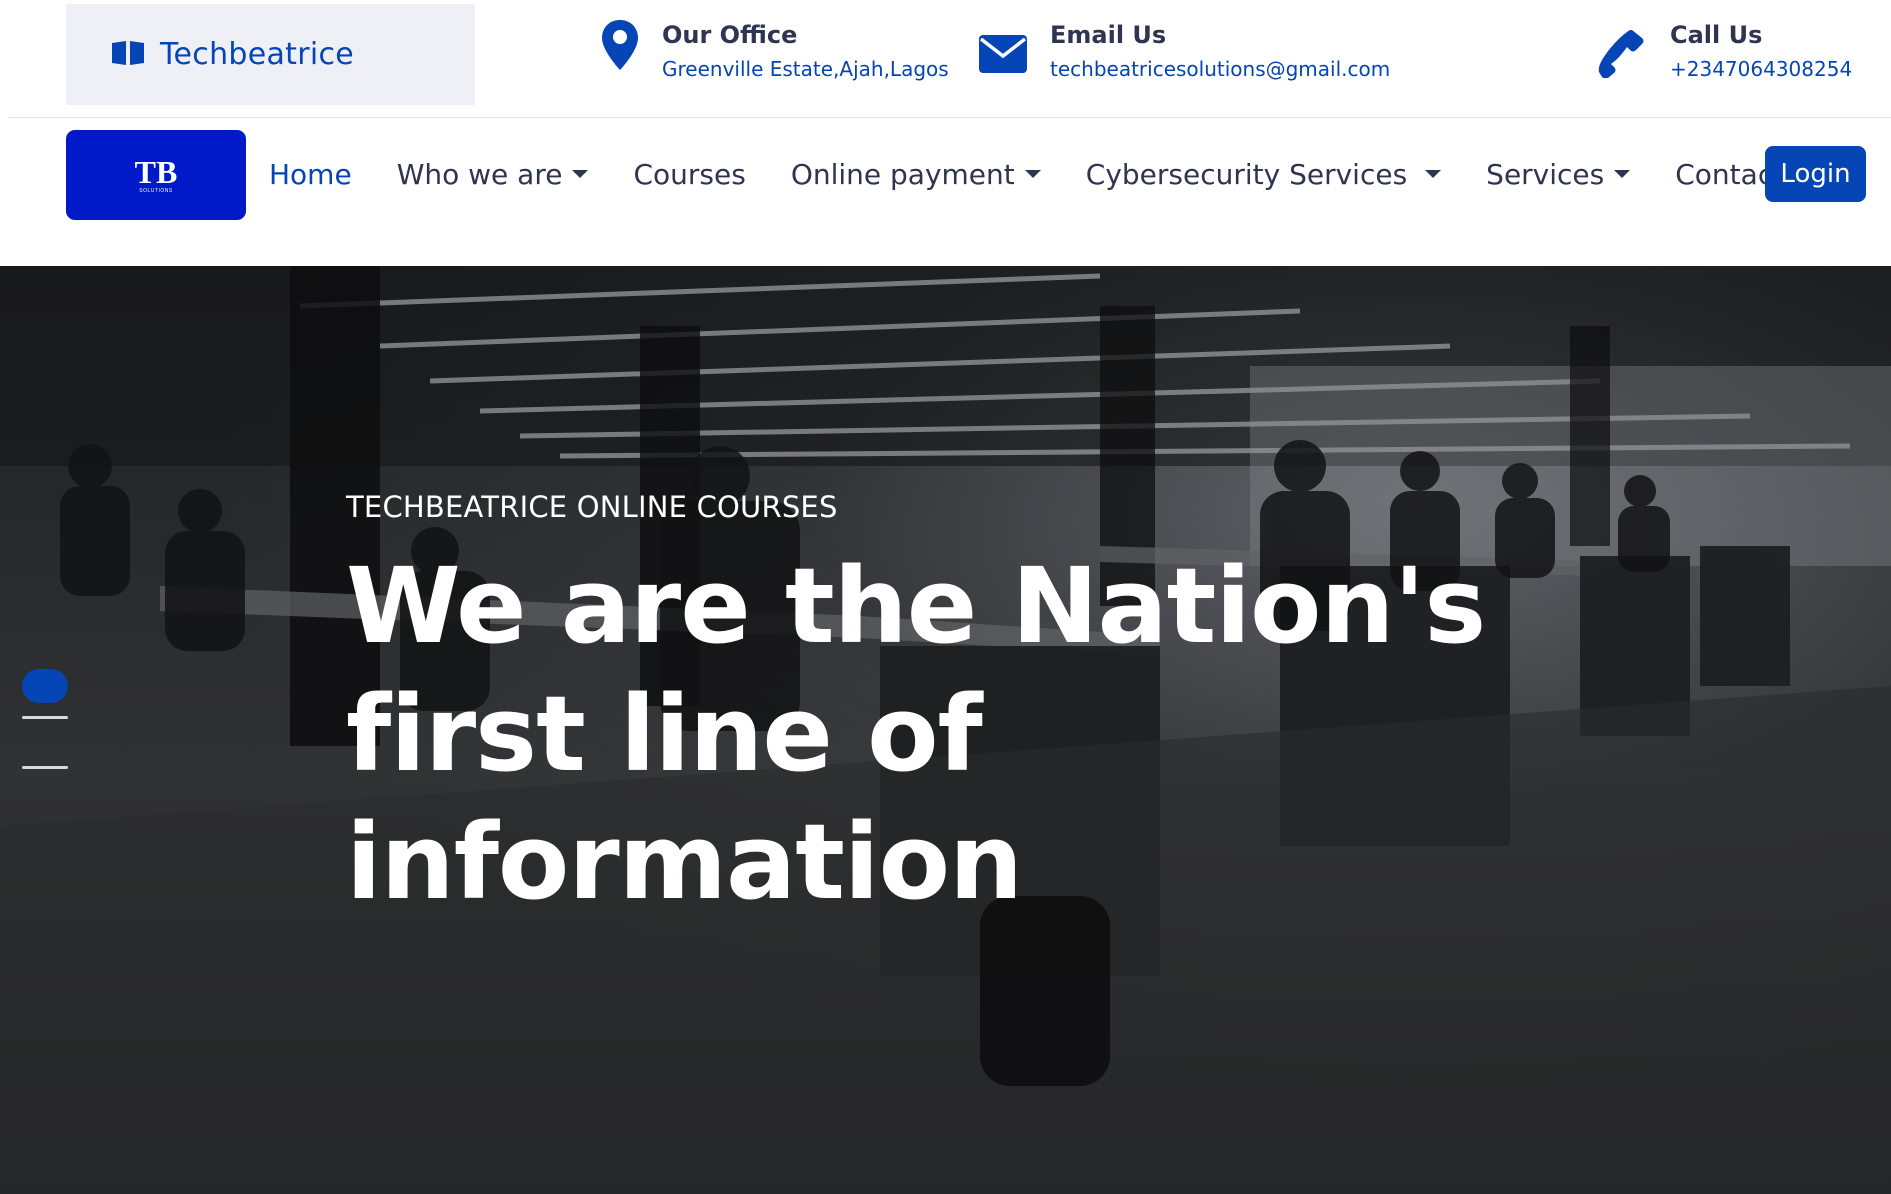 Image resolution: width=1891 pixels, height=1194 pixels. I want to click on phone-icon, so click(1623, 55).